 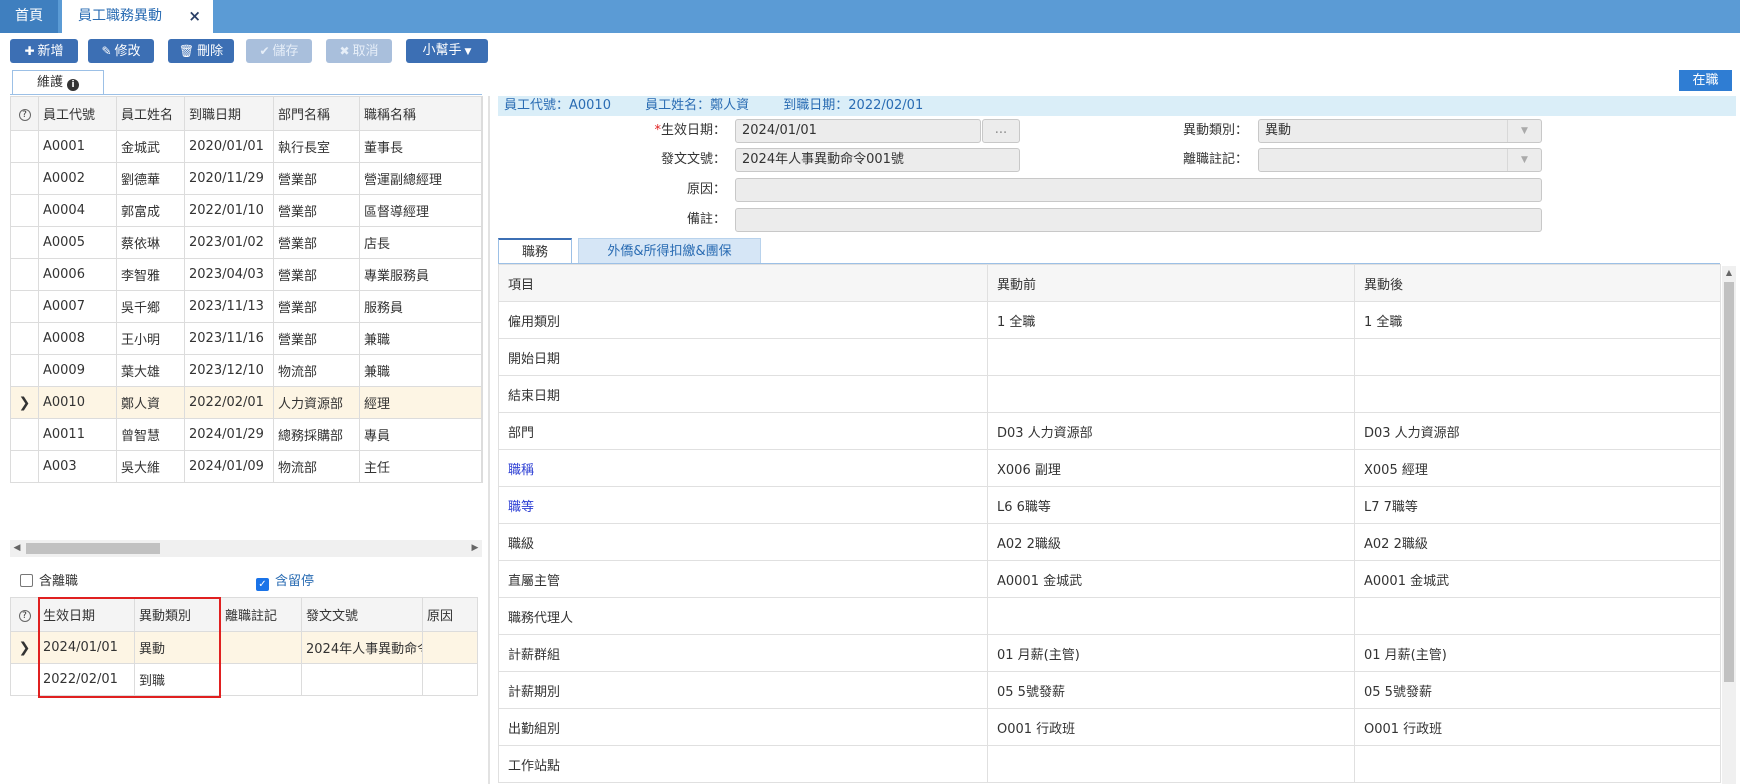 What do you see at coordinates (246, 434) in the screenshot?
I see `table-row: A0011 曾智慧 2024/01/29 總務採購部 專員` at bounding box center [246, 434].